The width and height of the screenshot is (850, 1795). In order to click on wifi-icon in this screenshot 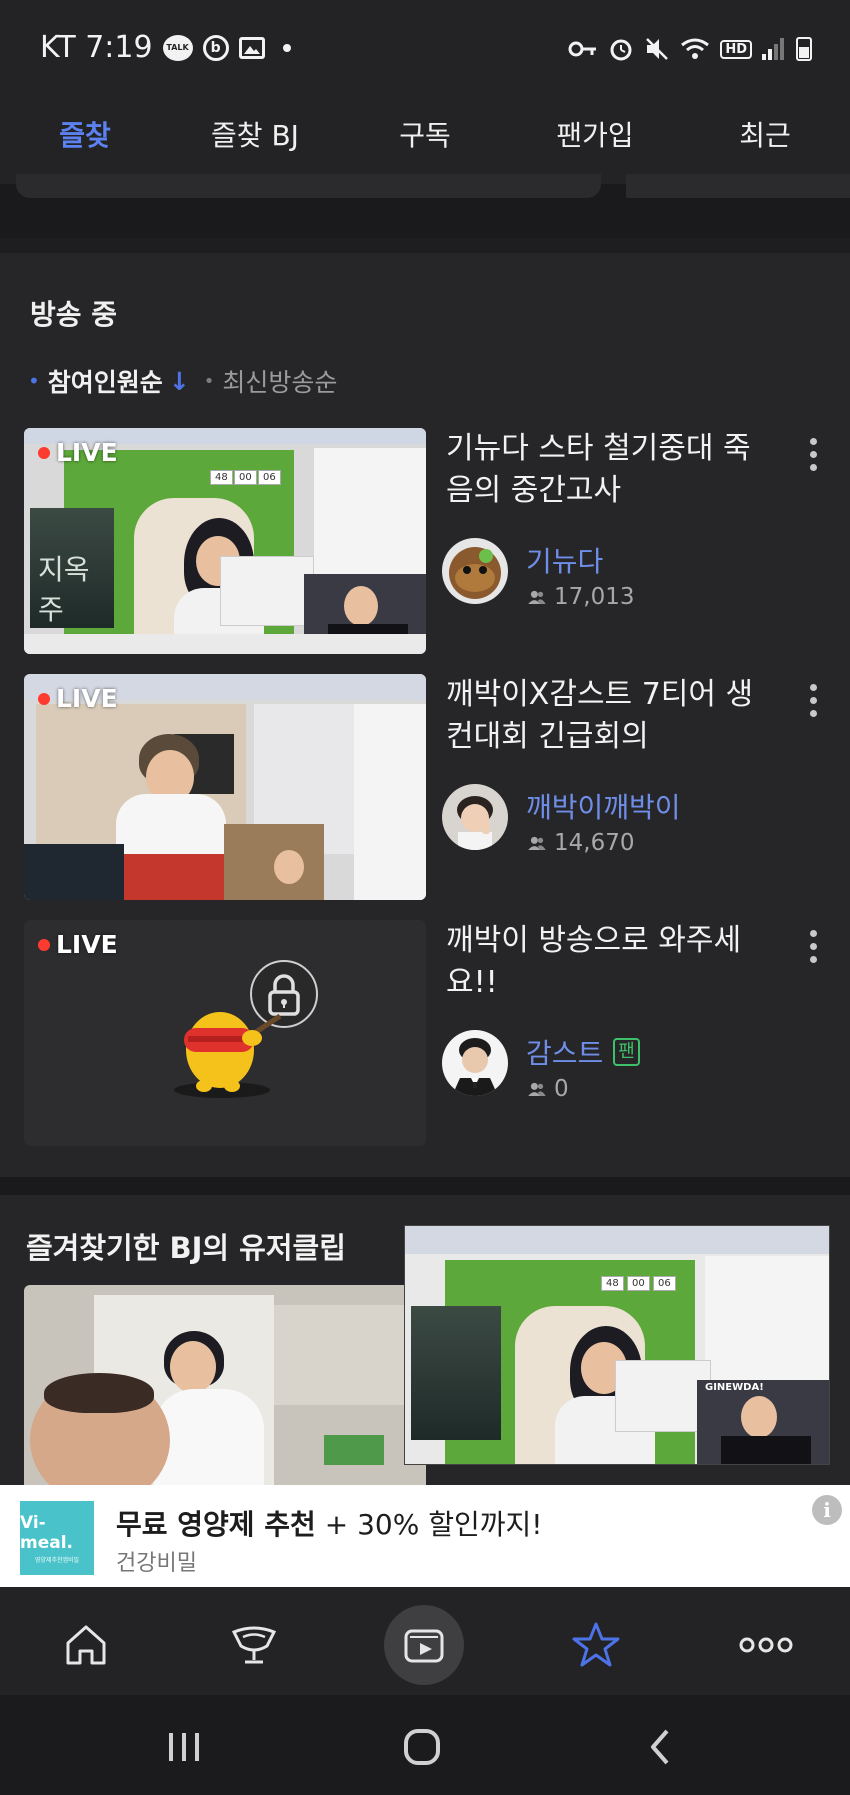, I will do `click(695, 48)`.